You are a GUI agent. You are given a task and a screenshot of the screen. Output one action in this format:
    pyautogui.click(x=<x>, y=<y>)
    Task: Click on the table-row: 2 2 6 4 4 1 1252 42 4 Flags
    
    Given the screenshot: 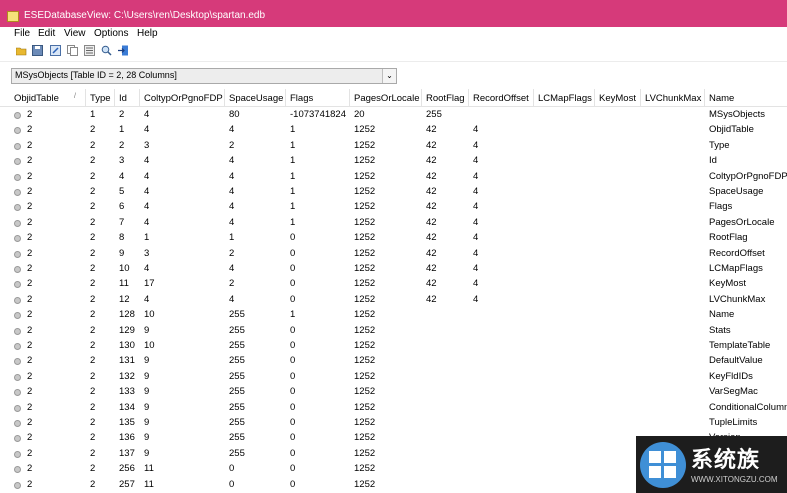 What is the action you would take?
    pyautogui.click(x=393, y=206)
    